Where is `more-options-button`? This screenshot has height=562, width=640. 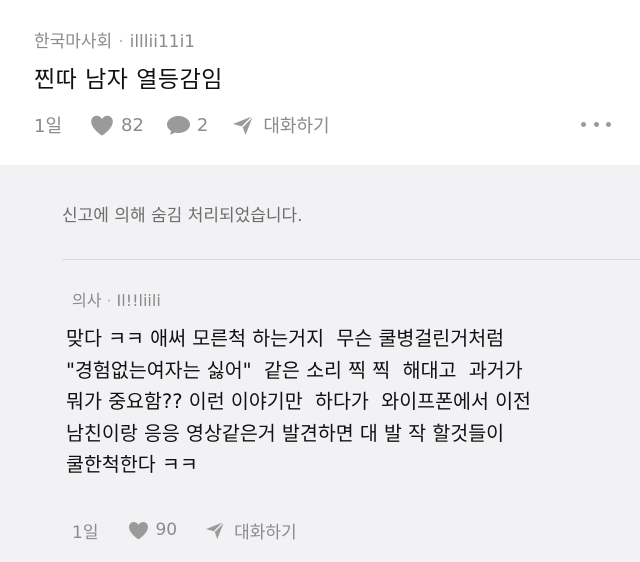 more-options-button is located at coordinates (596, 124).